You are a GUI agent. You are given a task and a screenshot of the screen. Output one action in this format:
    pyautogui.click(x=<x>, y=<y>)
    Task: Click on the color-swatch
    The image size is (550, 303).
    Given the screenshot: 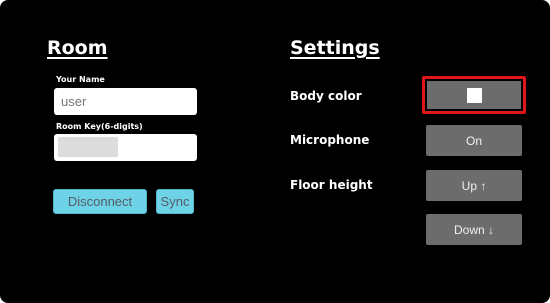 What is the action you would take?
    pyautogui.click(x=474, y=95)
    